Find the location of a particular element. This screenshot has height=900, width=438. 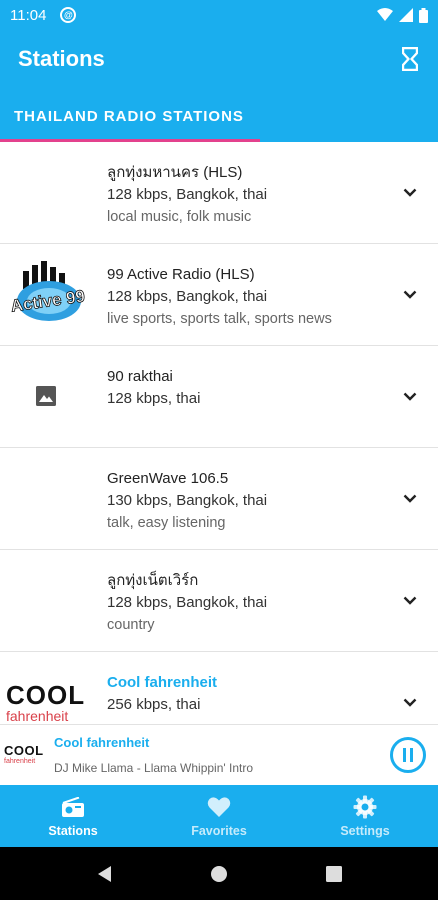

station-row: 90 rakthai 128 kbps, thai is located at coordinates (219, 397).